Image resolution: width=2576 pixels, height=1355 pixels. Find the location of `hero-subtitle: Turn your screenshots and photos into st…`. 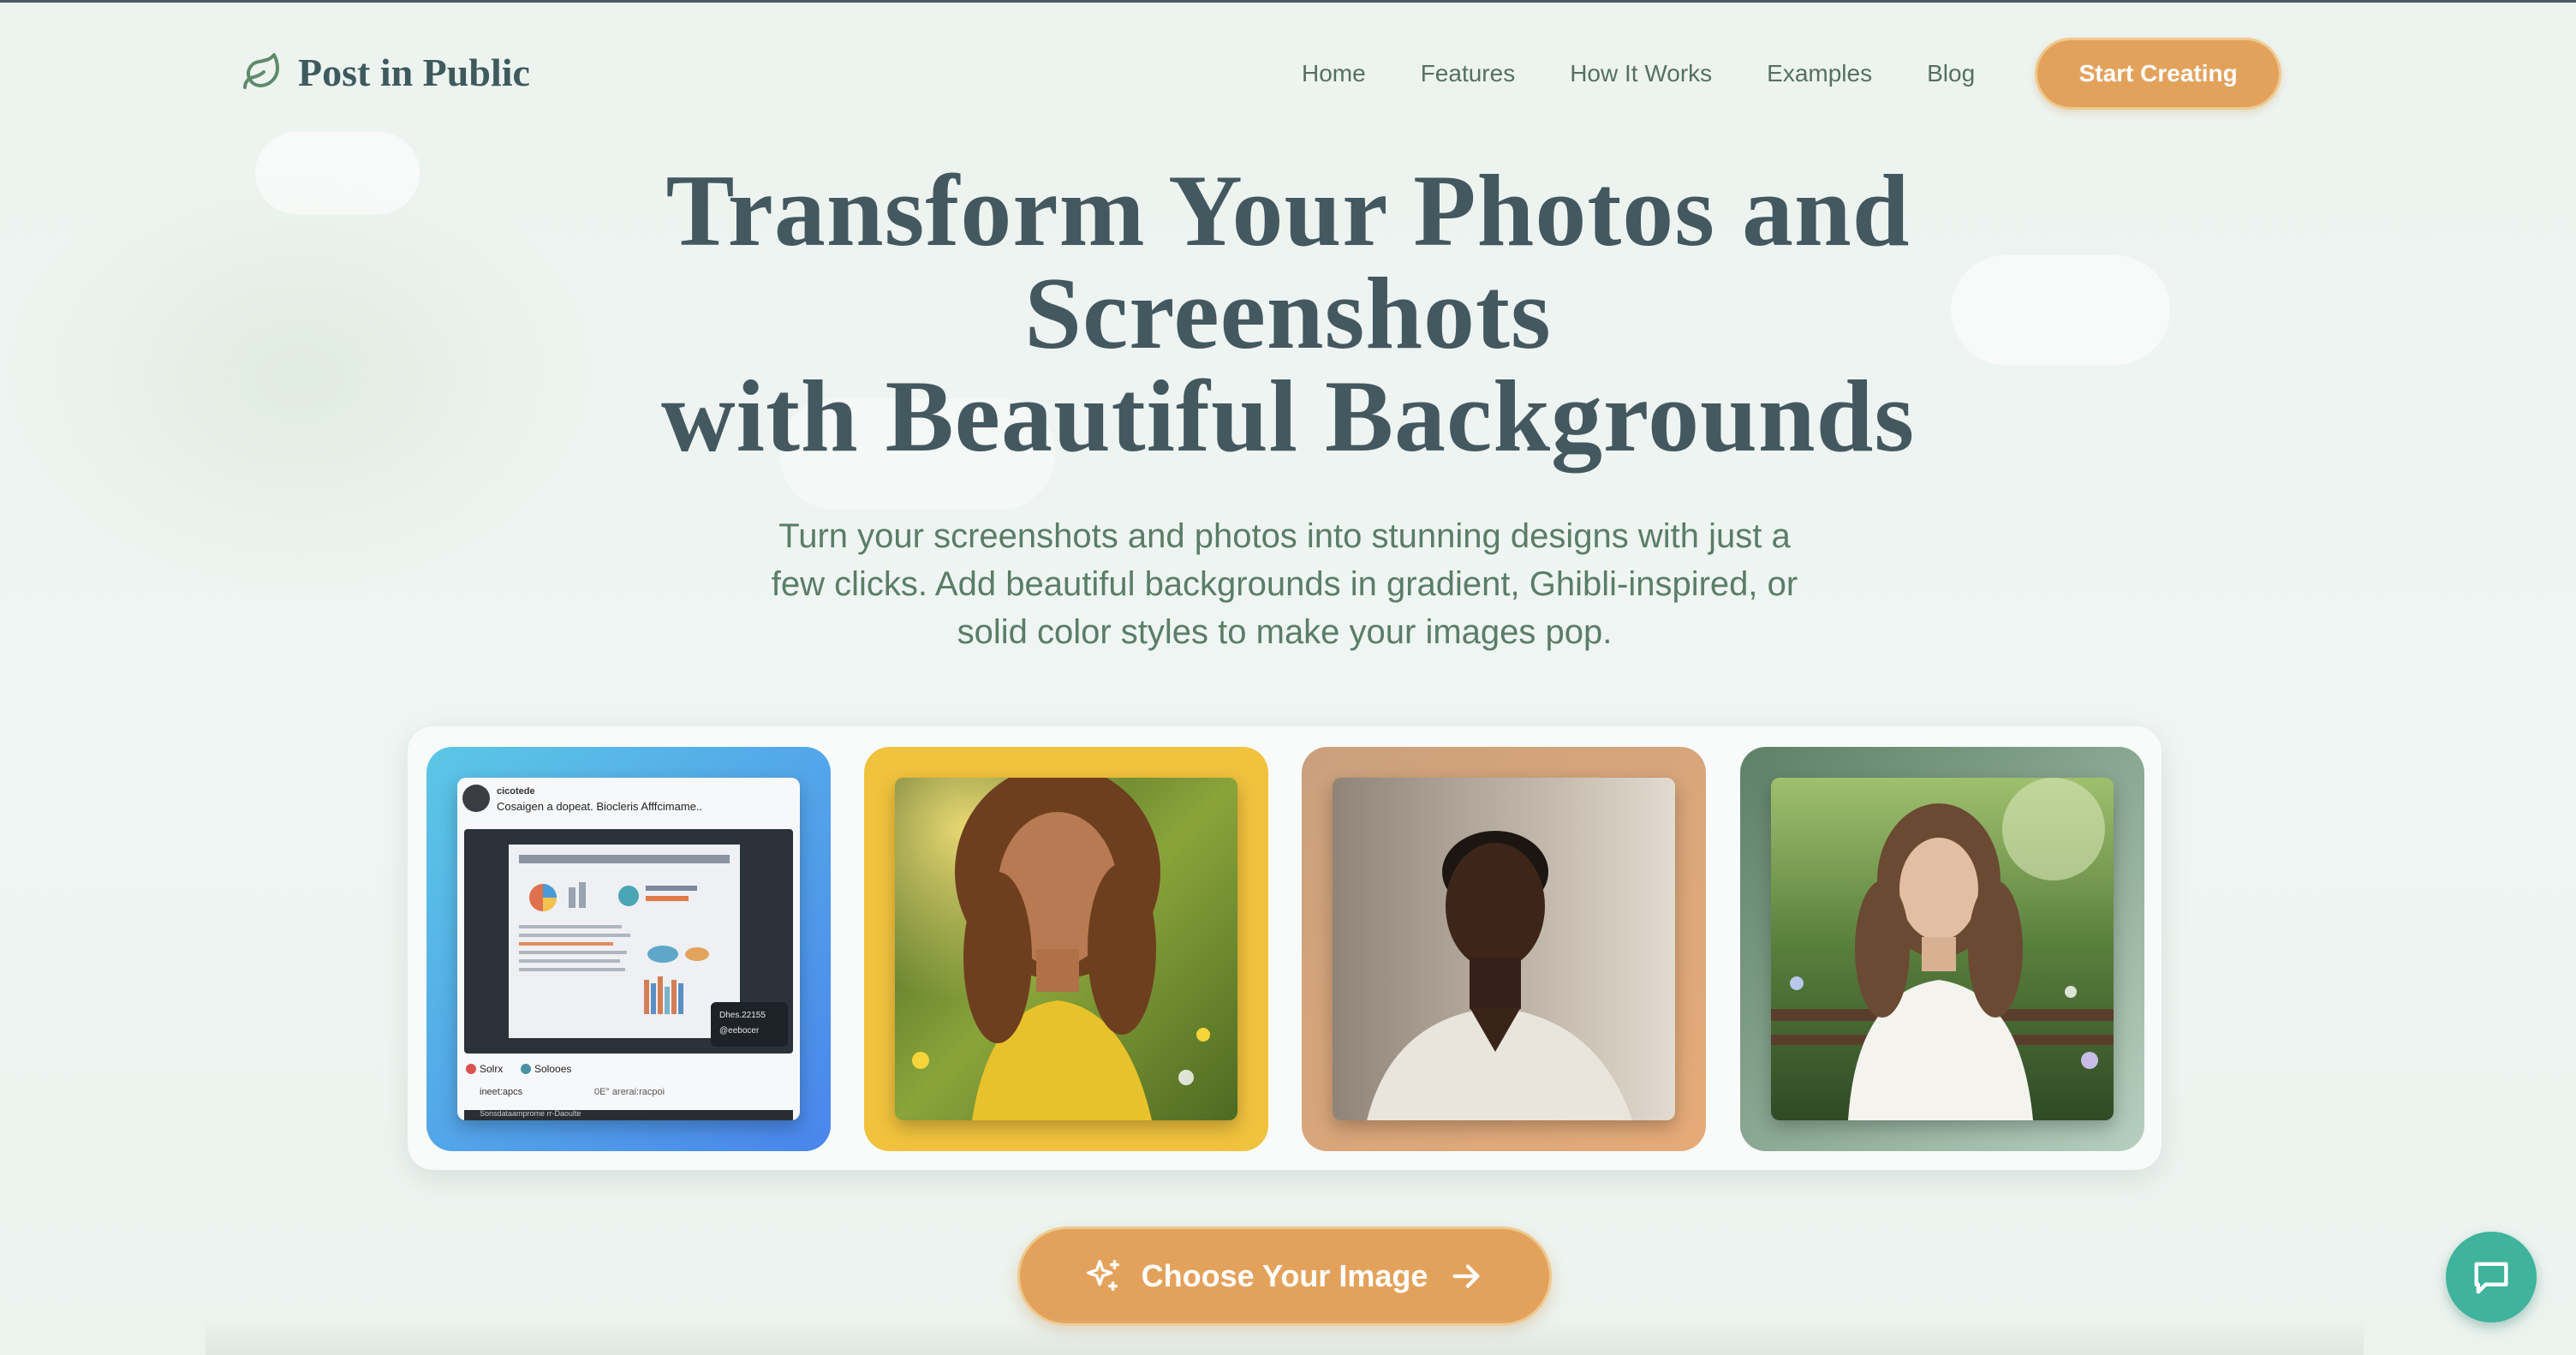

hero-subtitle: Turn your screenshots and photos into st… is located at coordinates (1284, 584).